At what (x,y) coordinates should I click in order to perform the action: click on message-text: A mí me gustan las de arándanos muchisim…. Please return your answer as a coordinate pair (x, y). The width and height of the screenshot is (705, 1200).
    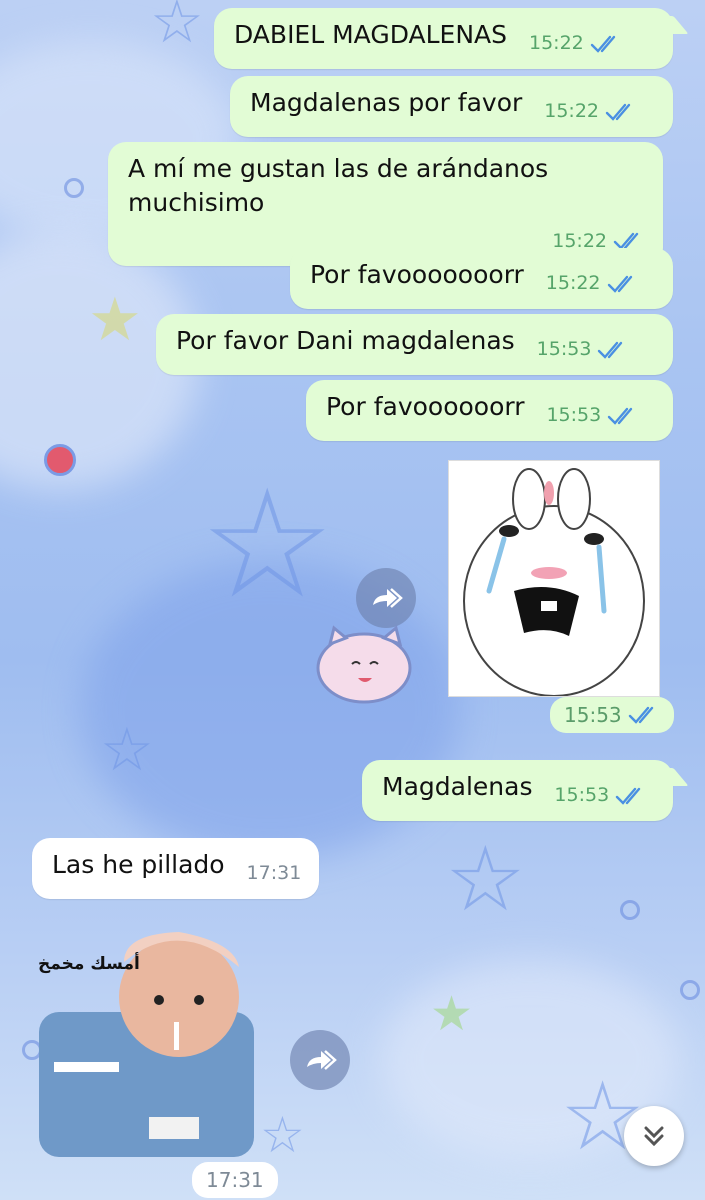
    Looking at the image, I should click on (338, 185).